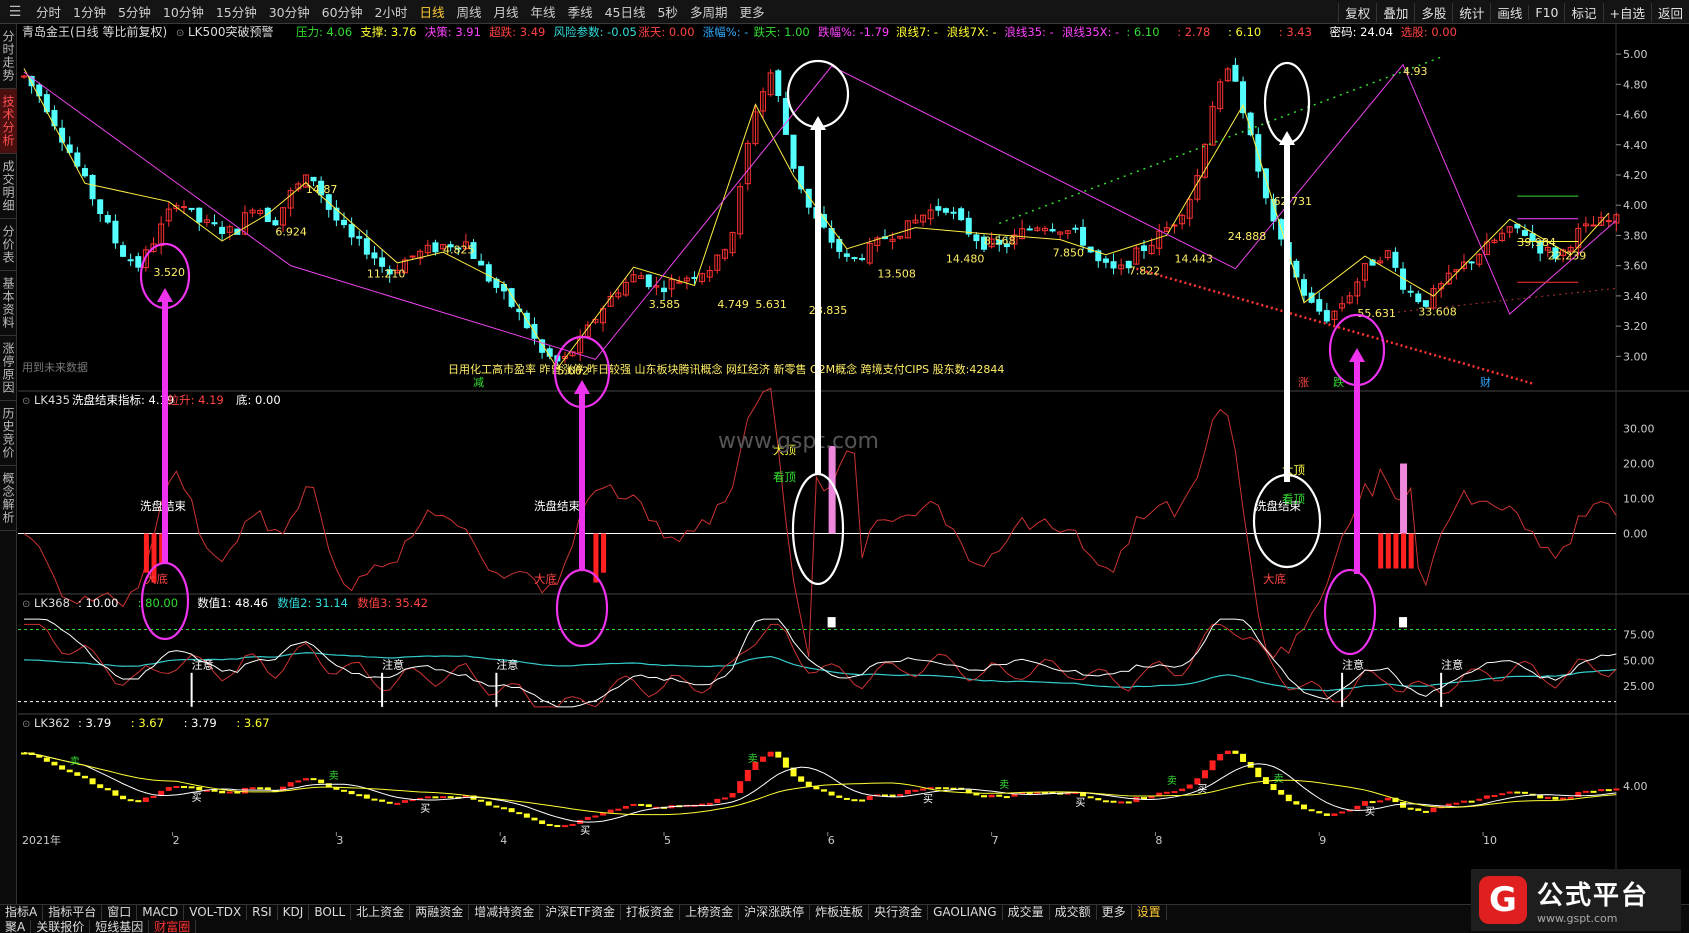 The height and width of the screenshot is (933, 1689). What do you see at coordinates (581, 912) in the screenshot?
I see `indicator-tab: 沪深ETF资金` at bounding box center [581, 912].